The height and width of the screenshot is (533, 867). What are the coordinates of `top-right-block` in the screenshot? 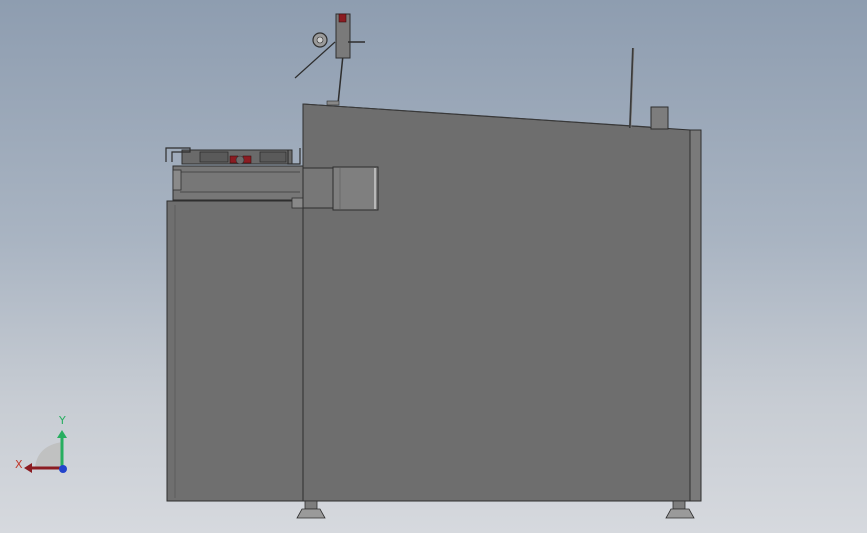 It's located at (659, 118).